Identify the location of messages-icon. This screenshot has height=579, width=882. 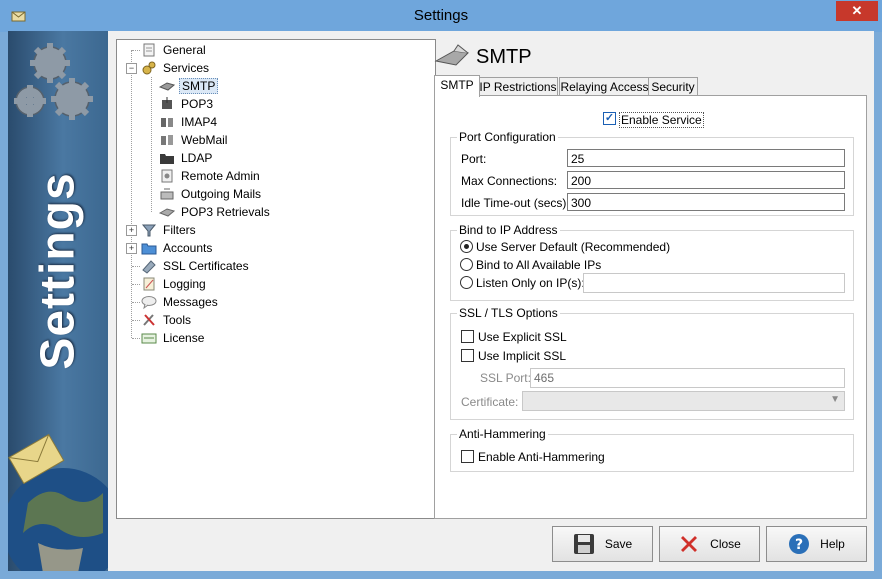
(149, 303).